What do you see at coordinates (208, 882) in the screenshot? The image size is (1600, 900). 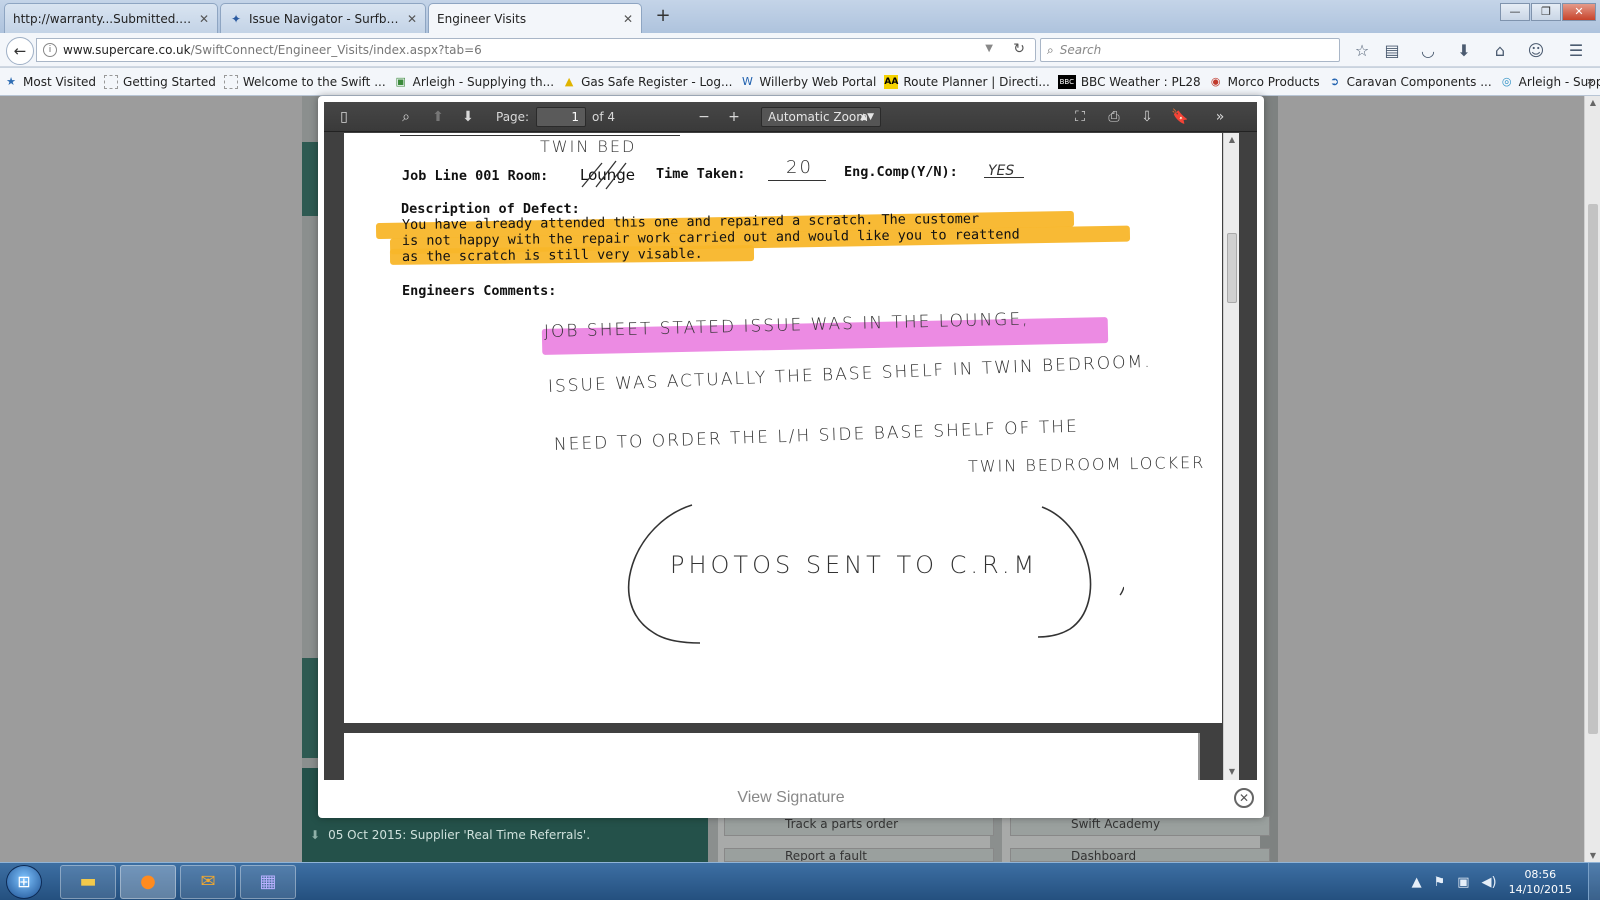 I see `outlook-icon: ✉` at bounding box center [208, 882].